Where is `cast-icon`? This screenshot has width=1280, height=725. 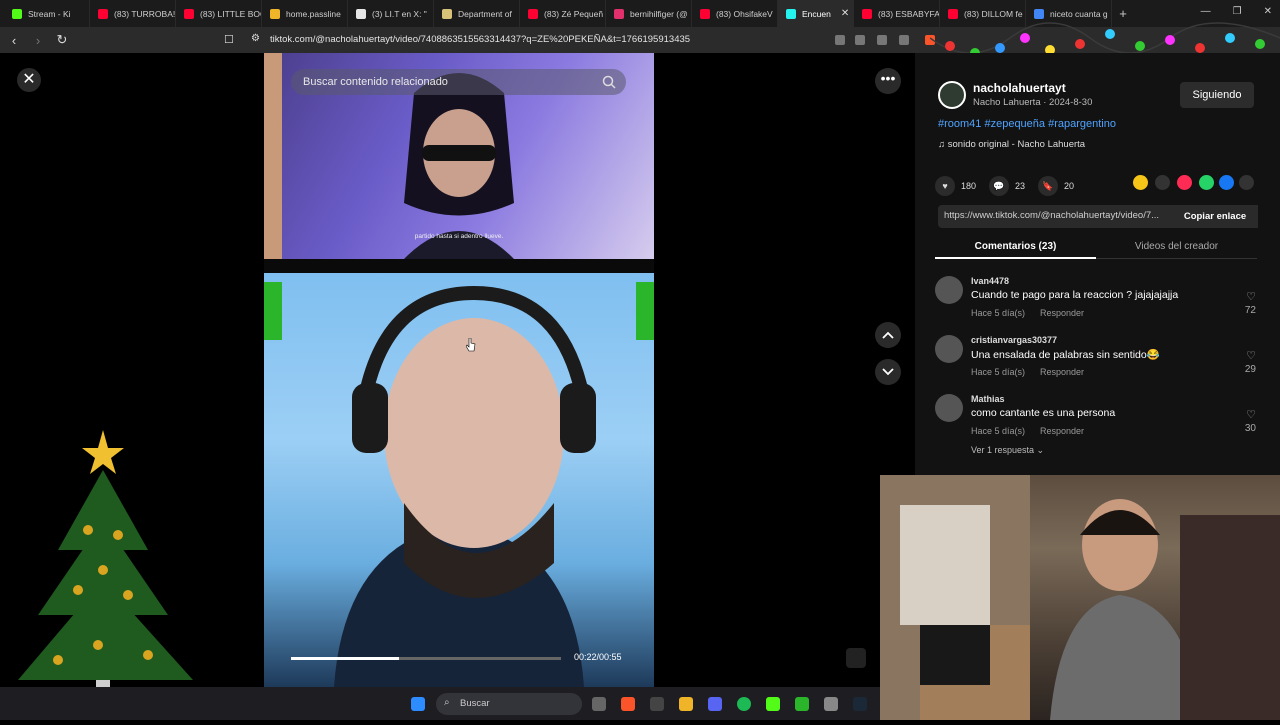
cast-icon is located at coordinates (860, 40).